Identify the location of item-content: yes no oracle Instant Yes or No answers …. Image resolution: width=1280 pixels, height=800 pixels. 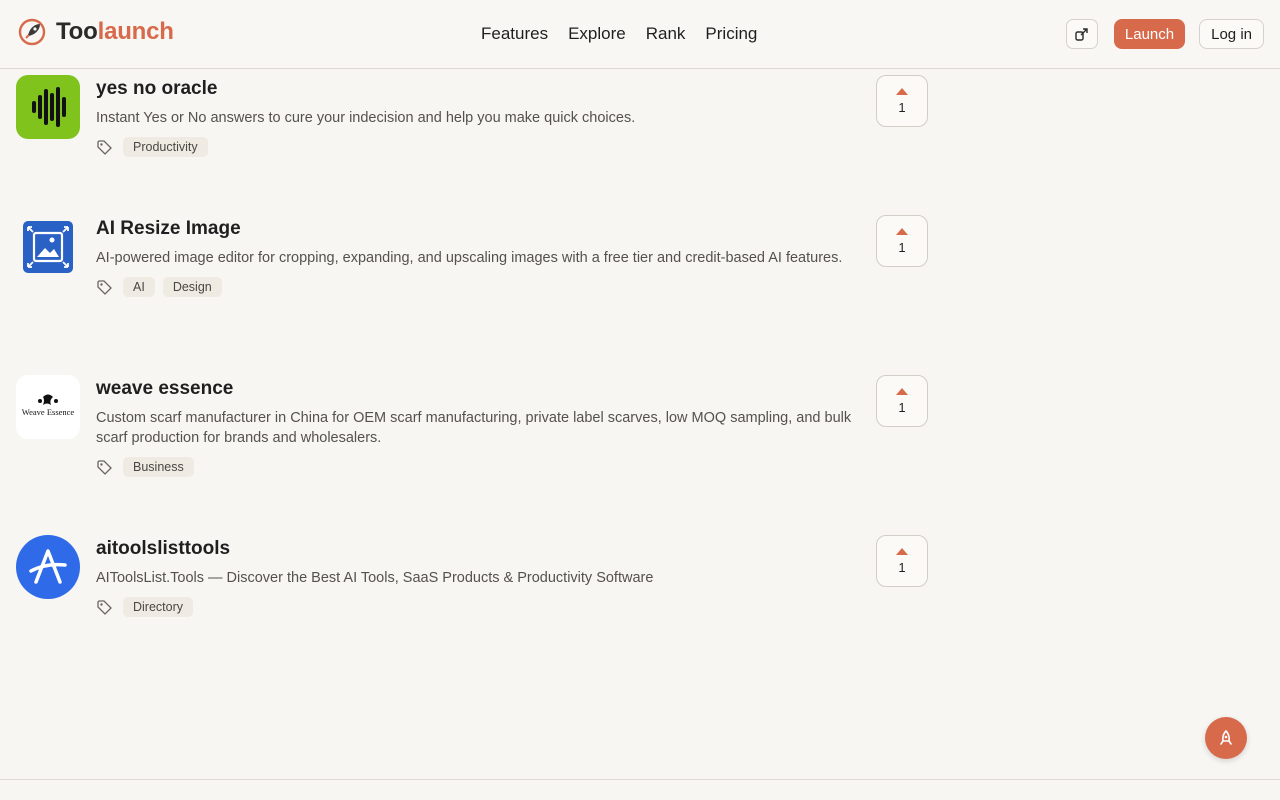
(476, 117).